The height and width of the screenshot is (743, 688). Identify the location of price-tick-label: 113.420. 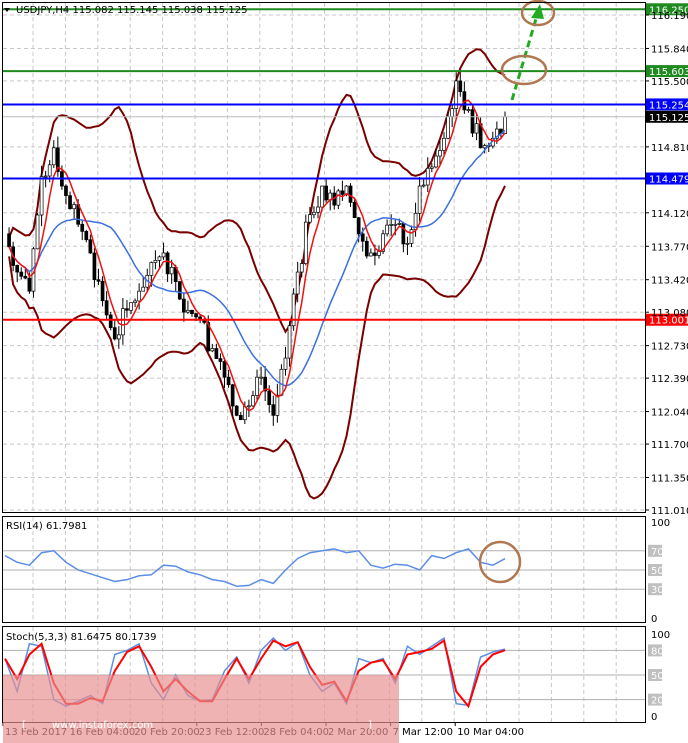
(669, 281).